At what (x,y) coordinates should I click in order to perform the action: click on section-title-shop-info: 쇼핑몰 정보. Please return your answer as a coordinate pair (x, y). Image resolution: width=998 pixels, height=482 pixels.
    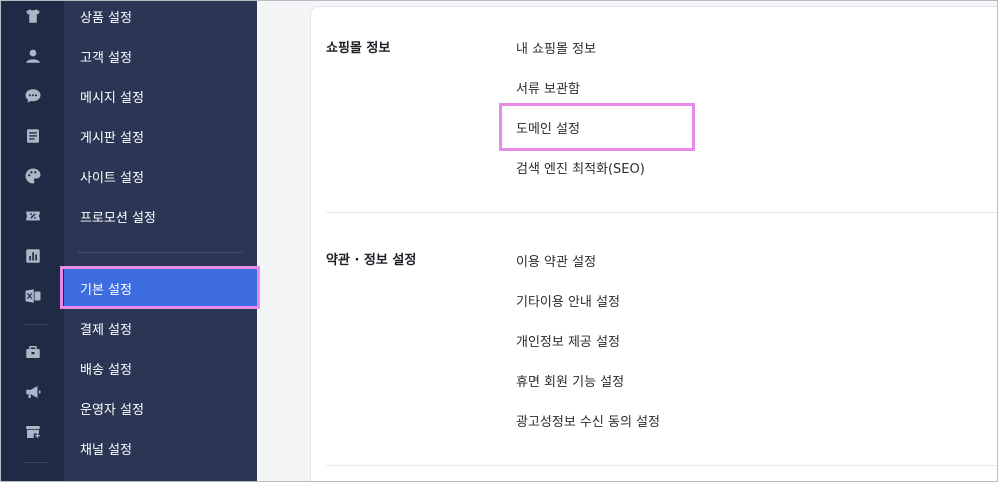
    Looking at the image, I should click on (358, 48).